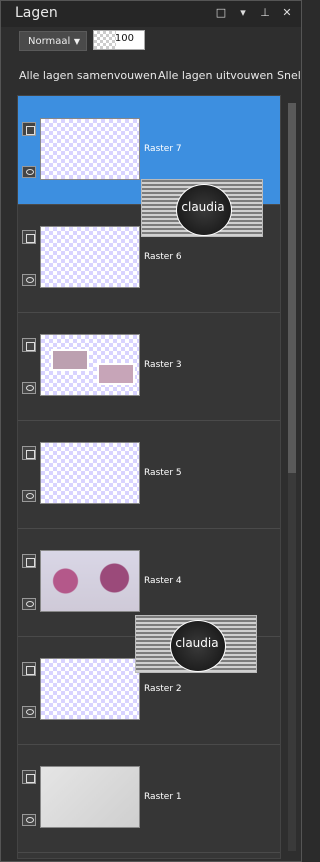 This screenshot has width=320, height=862. What do you see at coordinates (88, 75) in the screenshot?
I see `collapse-all-button: Alle lagen samenvouwen` at bounding box center [88, 75].